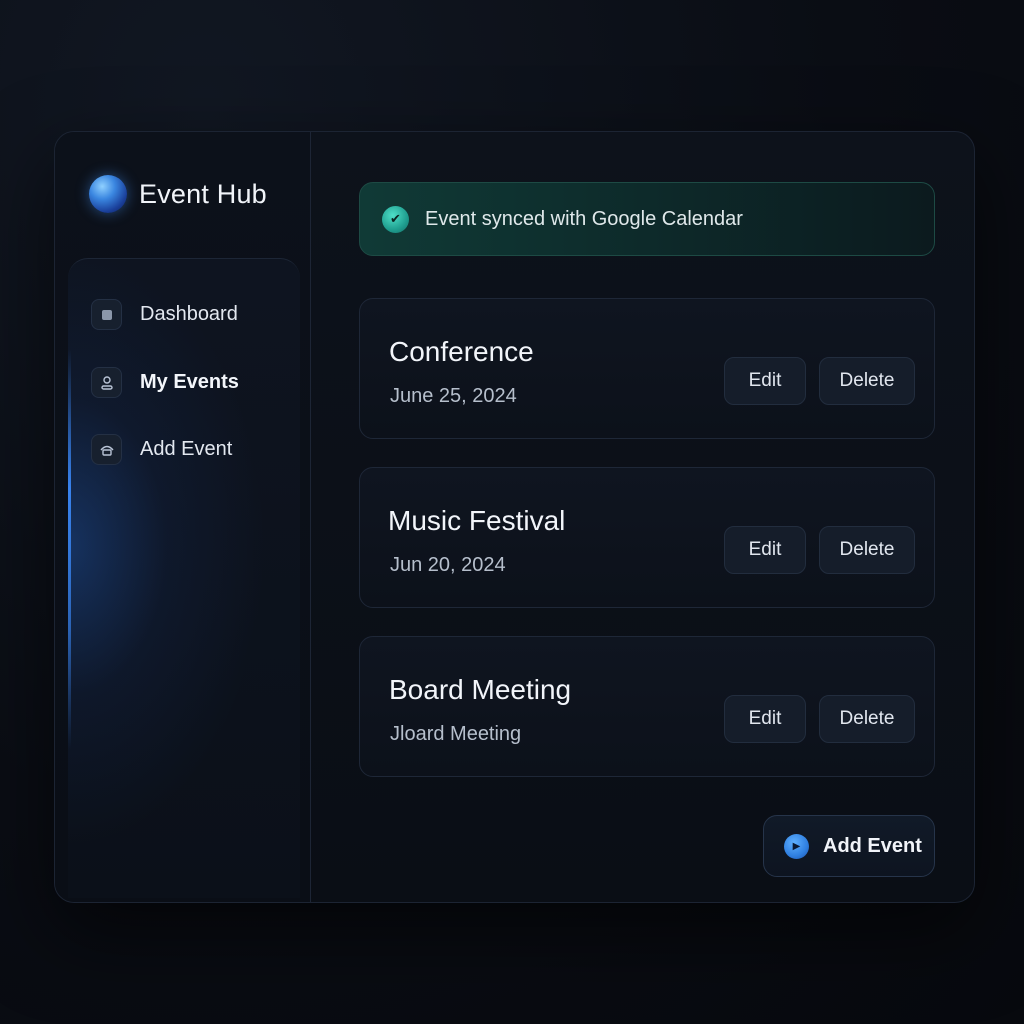  Describe the element at coordinates (872, 845) in the screenshot. I see `add-event-label: Add Event` at that location.